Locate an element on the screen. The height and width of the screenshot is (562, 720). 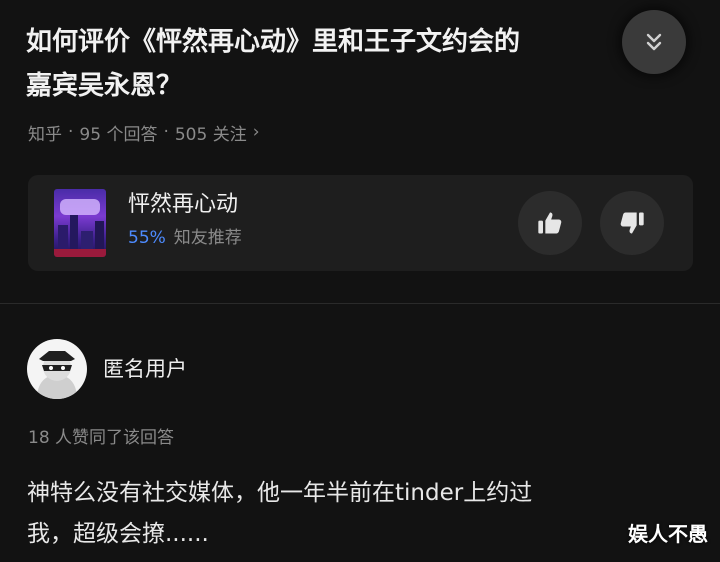
like-count: 18 人赞同了该回答 is located at coordinates (101, 438).